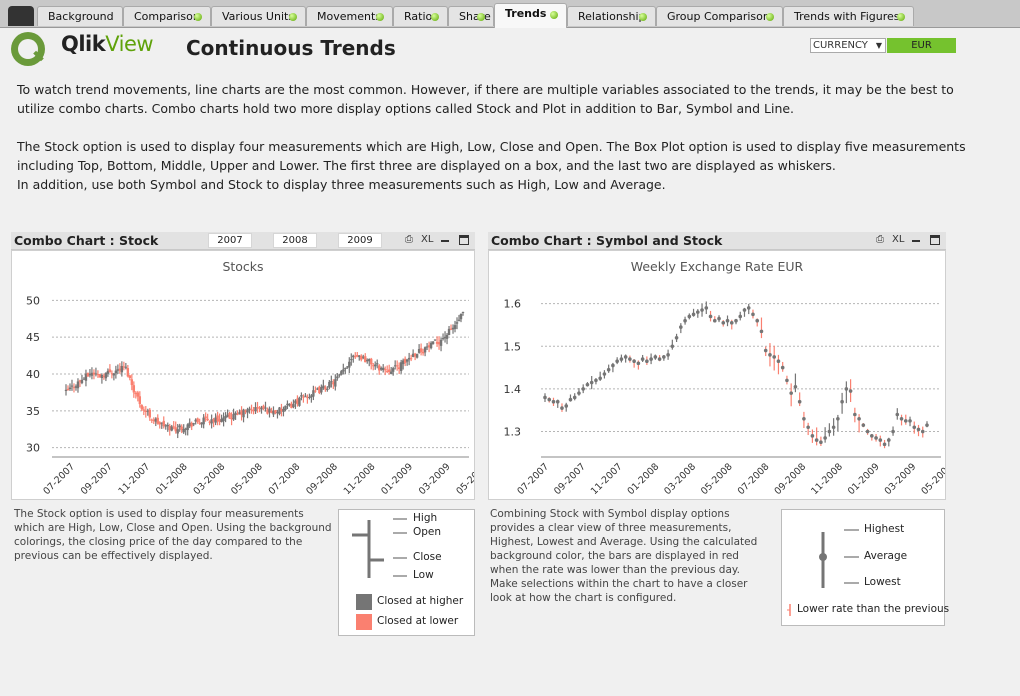 The width and height of the screenshot is (1020, 696). Describe the element at coordinates (530, 15) in the screenshot. I see `tab-trends: Trends` at that location.